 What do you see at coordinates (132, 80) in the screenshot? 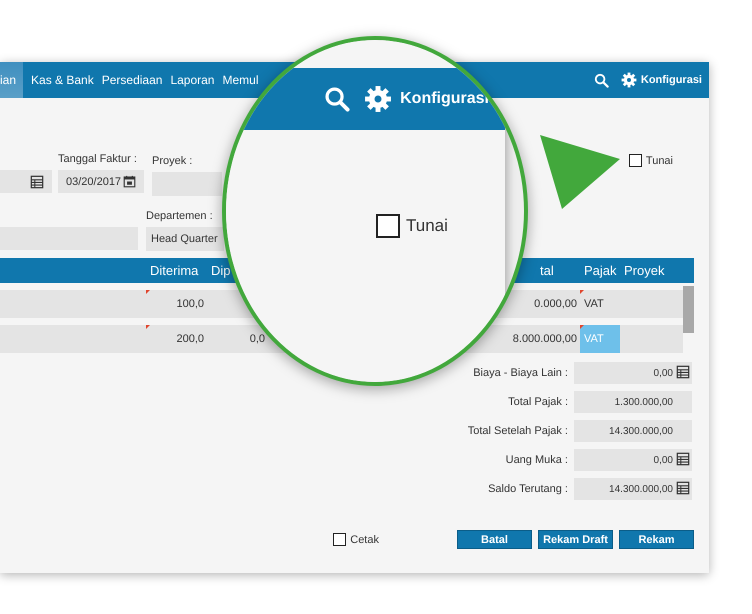
I see `menu-item: Persediaan` at bounding box center [132, 80].